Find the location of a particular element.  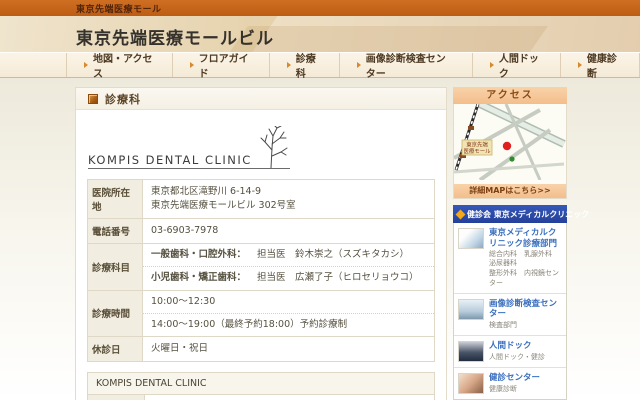

english-table-header: KOMPIS DENTAL CLINIC is located at coordinates (261, 383).